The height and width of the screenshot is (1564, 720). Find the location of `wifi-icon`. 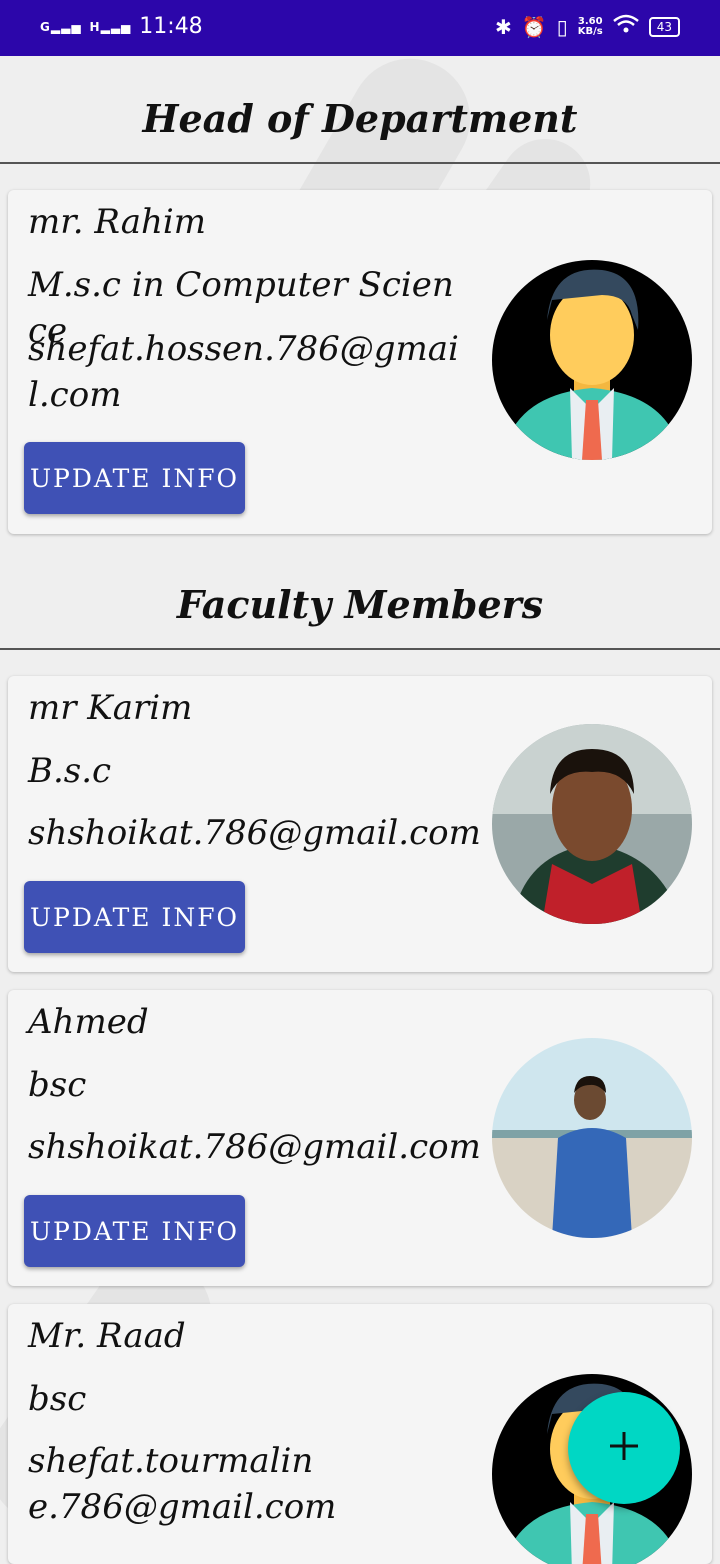

wifi-icon is located at coordinates (625, 26).